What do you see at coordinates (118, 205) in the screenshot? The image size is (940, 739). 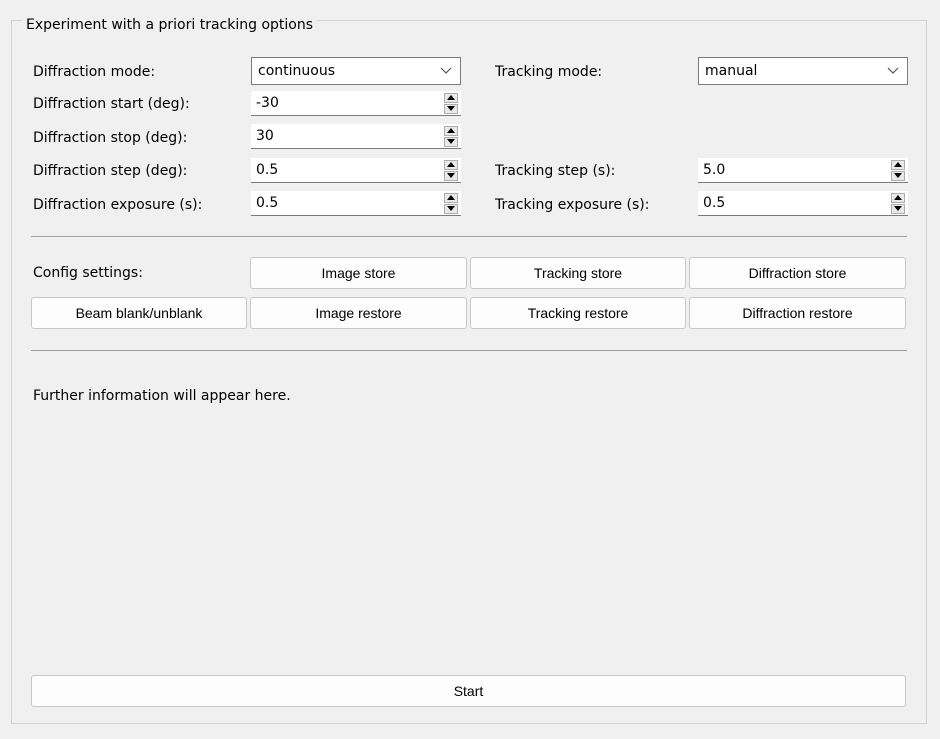 I see `diffraction-exposure-label: Diffraction exposure (s):` at bounding box center [118, 205].